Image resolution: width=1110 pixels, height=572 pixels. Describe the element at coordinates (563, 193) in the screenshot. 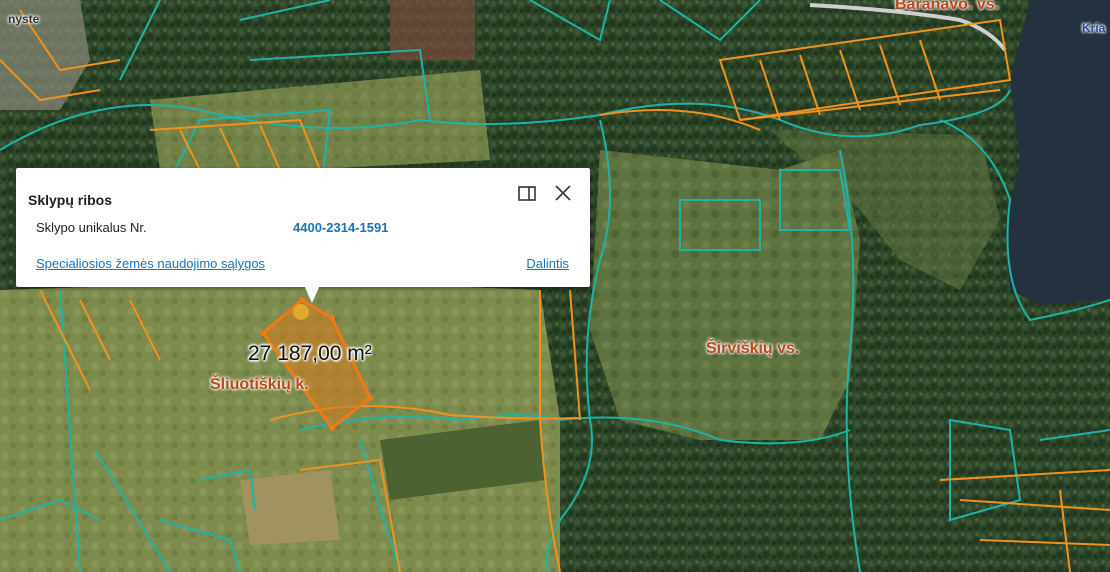

I see `close-icon` at that location.